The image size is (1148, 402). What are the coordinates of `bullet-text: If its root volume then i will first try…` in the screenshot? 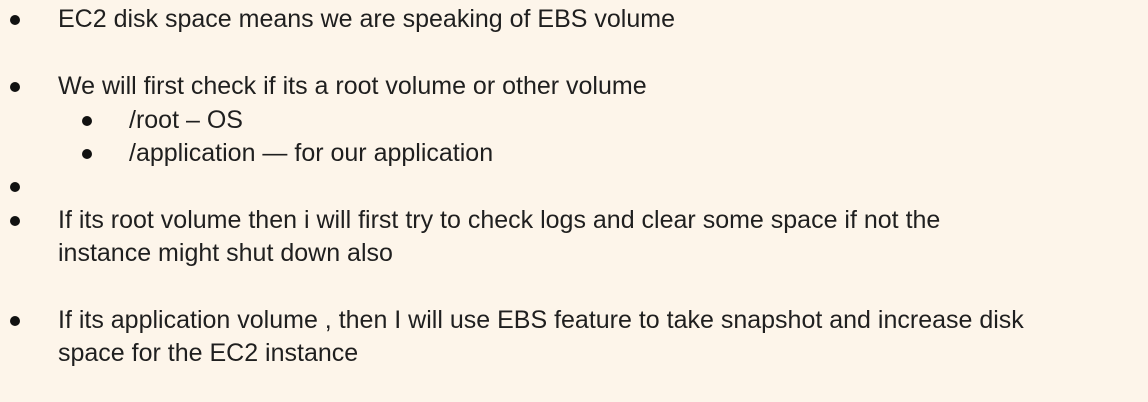 It's located at (499, 220).